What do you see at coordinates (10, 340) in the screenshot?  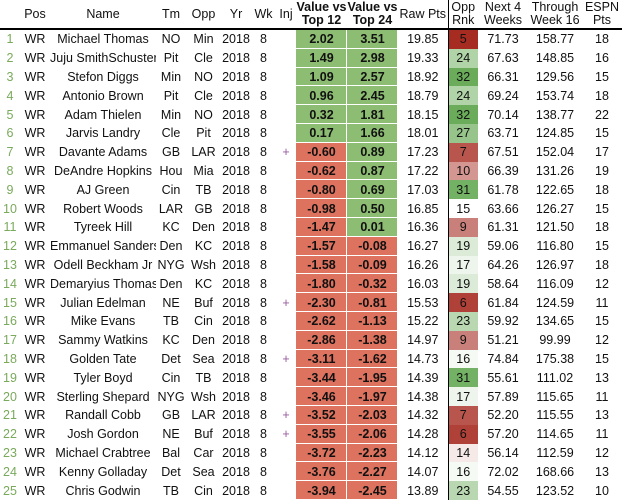 I see `cell-index: 17` at bounding box center [10, 340].